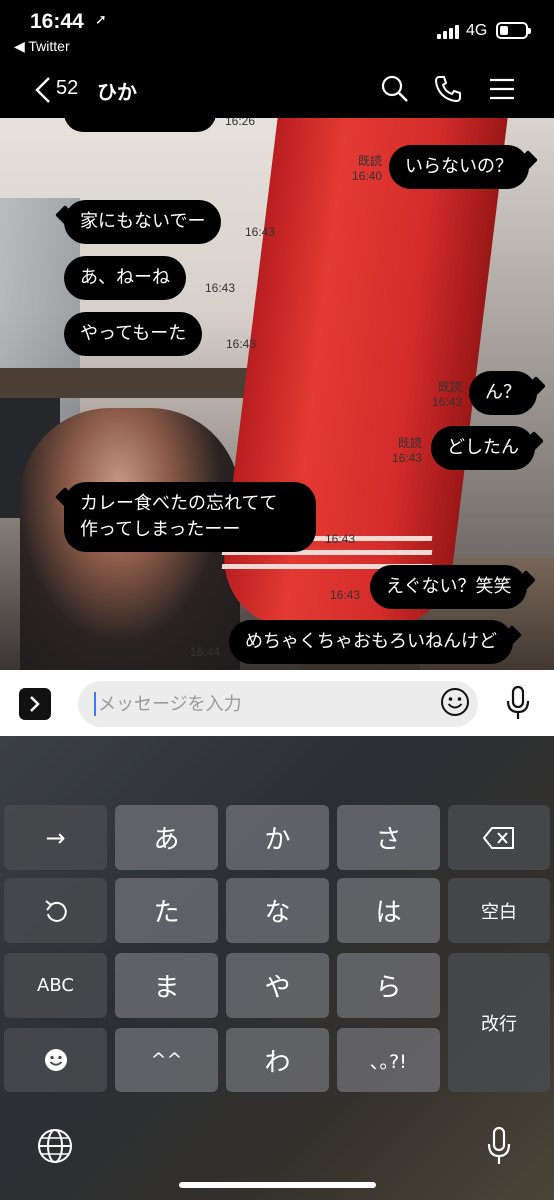  Describe the element at coordinates (518, 703) in the screenshot. I see `microphone-icon` at that location.